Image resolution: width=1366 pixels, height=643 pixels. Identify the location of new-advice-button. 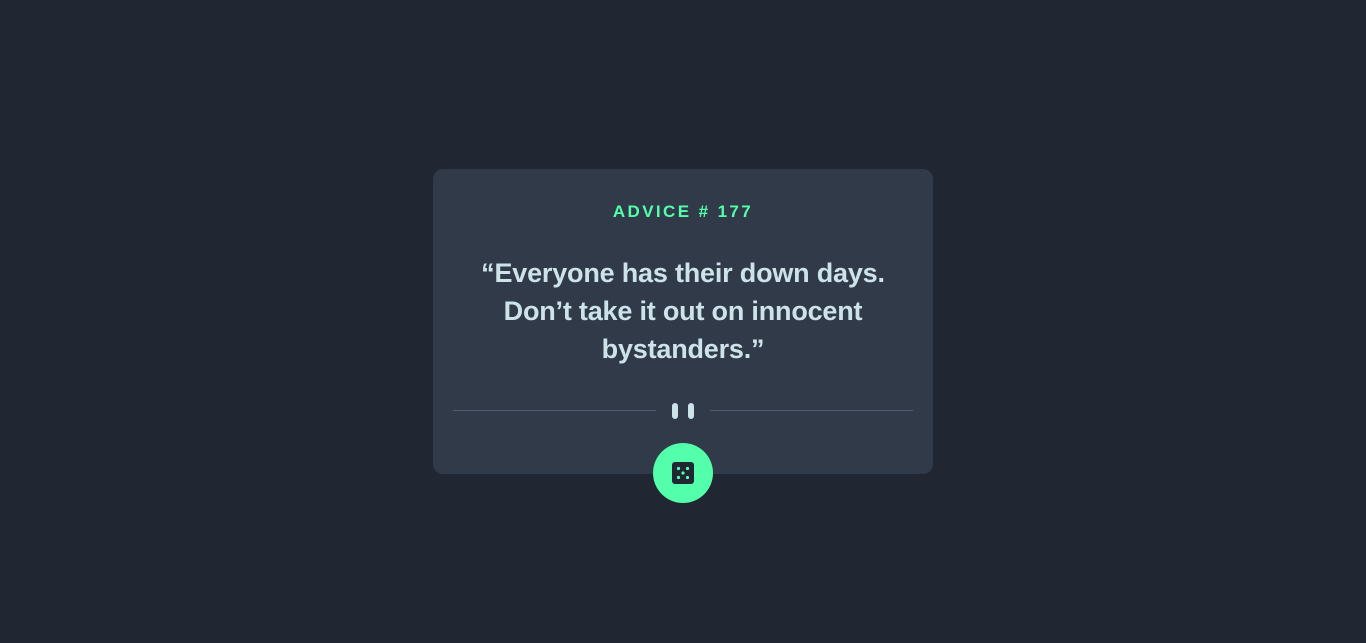
(683, 473).